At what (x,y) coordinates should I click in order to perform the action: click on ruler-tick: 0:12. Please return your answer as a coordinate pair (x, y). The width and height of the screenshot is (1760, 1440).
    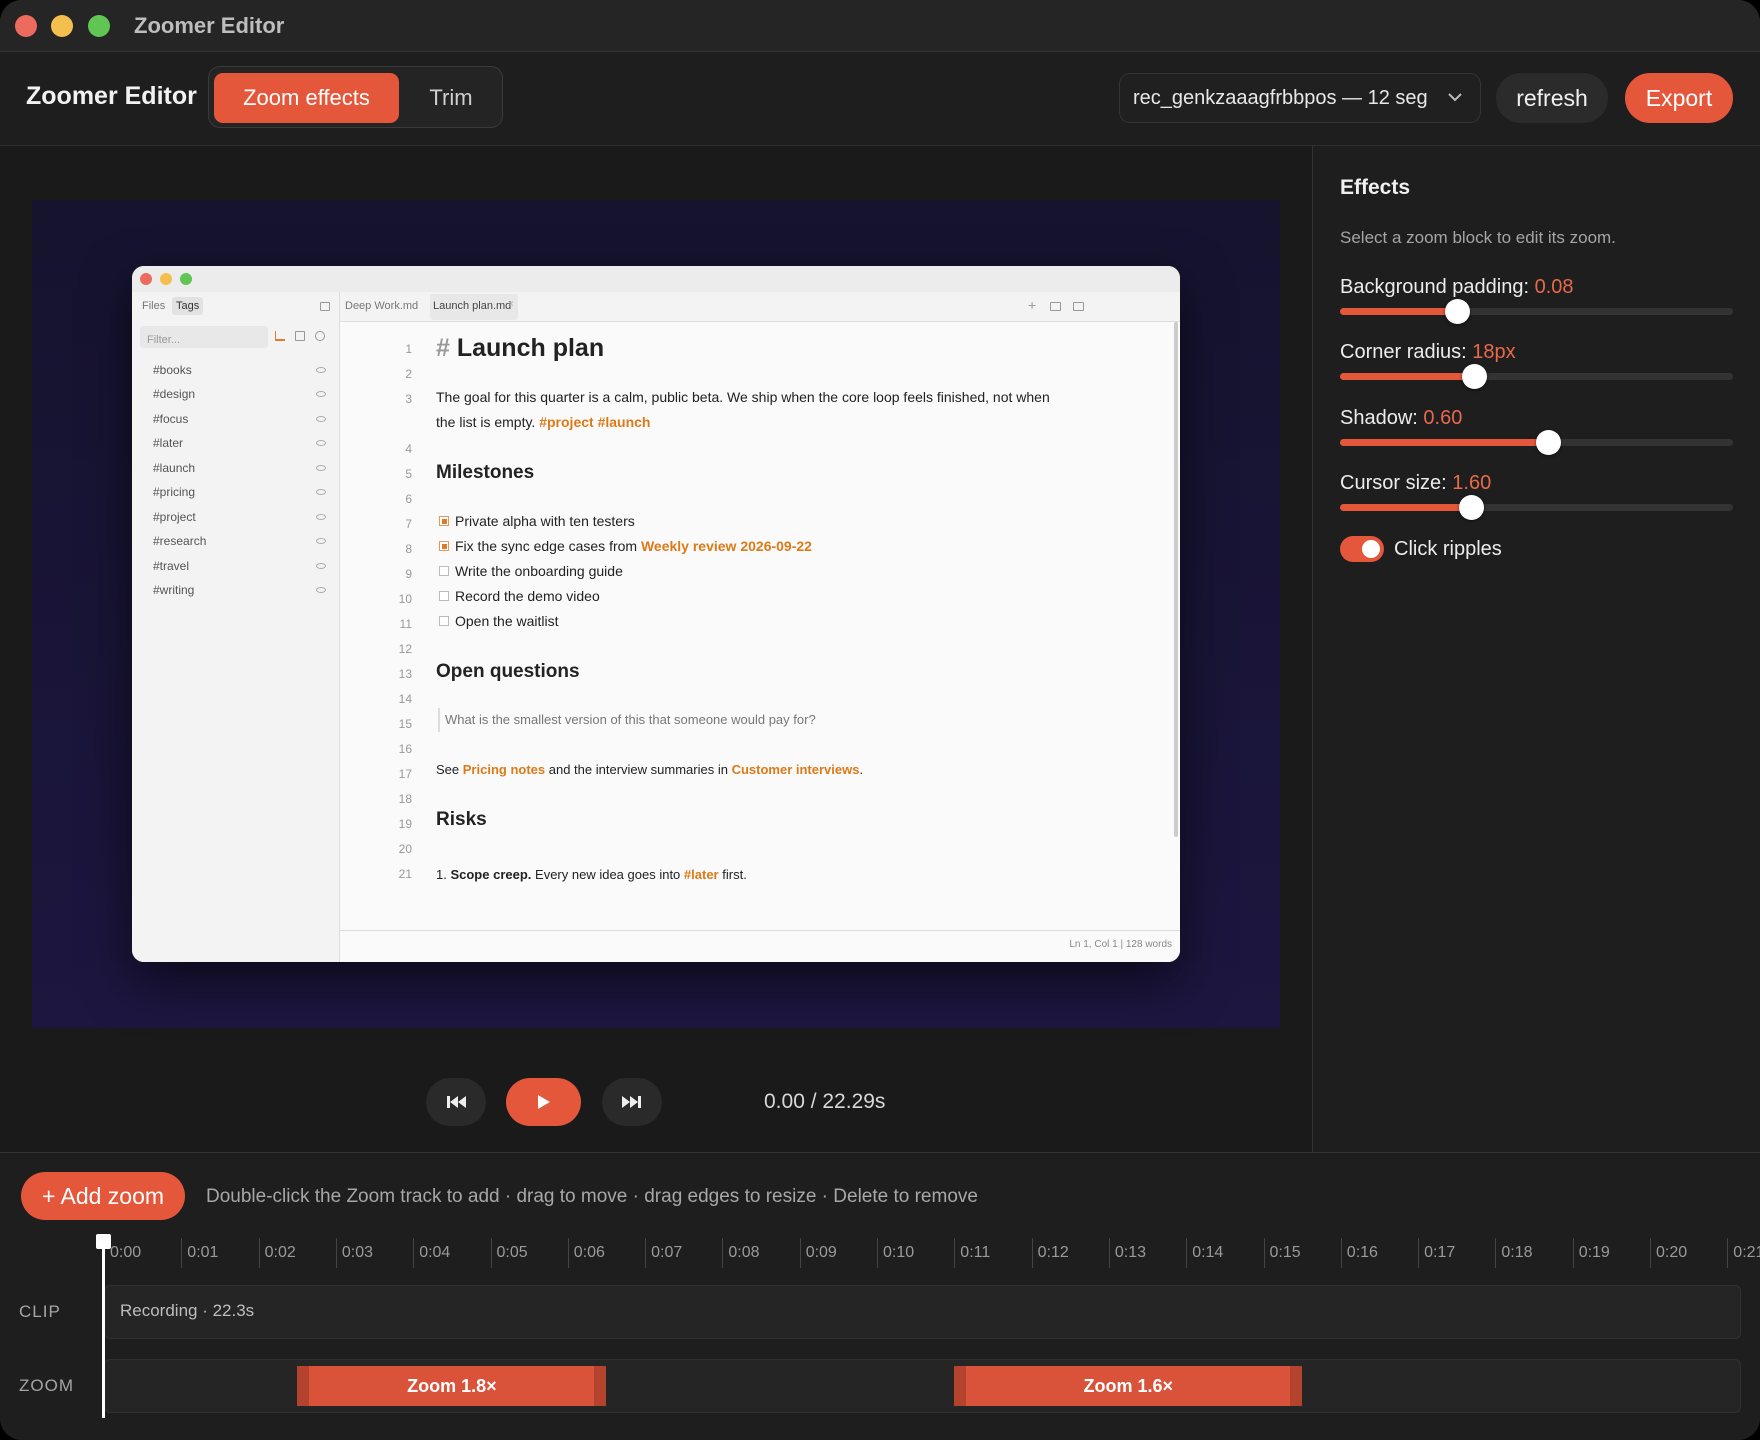
    Looking at the image, I should click on (1050, 1253).